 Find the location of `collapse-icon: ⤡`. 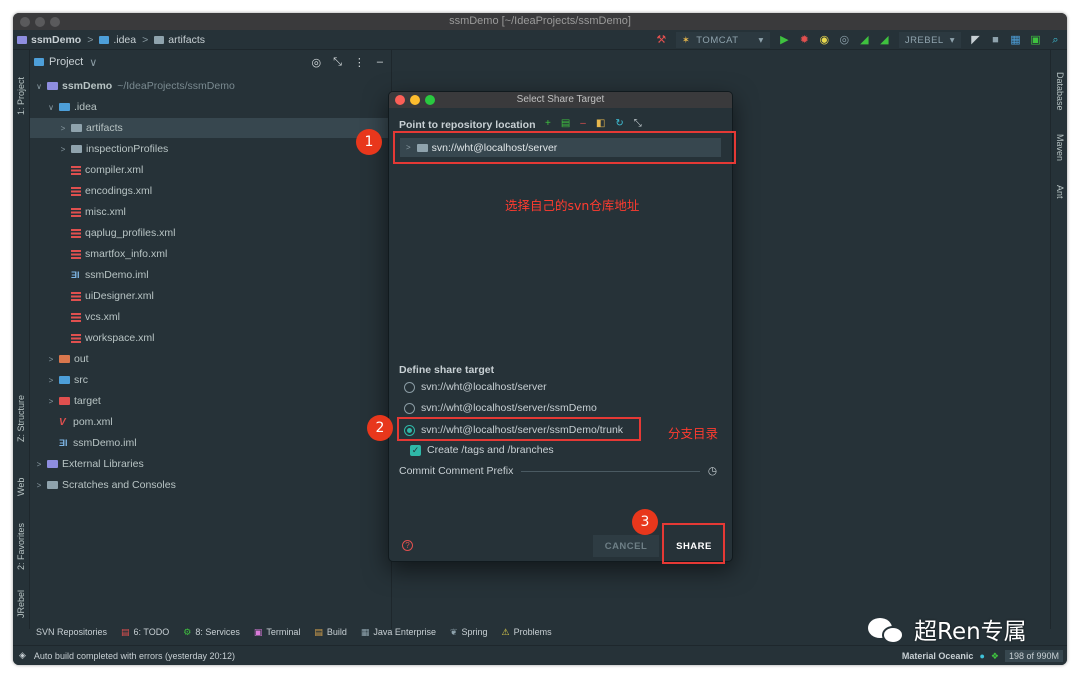

collapse-icon: ⤡ is located at coordinates (638, 123).